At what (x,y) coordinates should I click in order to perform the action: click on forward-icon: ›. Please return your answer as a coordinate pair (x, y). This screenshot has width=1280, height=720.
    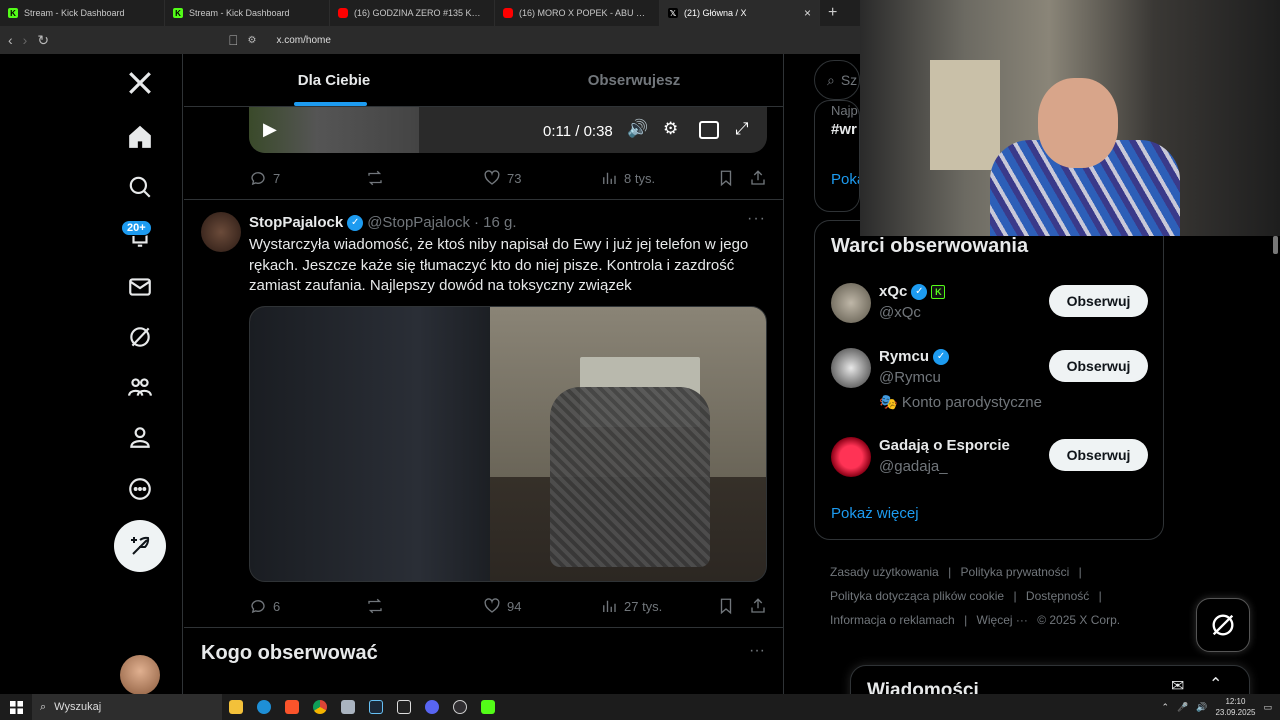
    Looking at the image, I should click on (25, 40).